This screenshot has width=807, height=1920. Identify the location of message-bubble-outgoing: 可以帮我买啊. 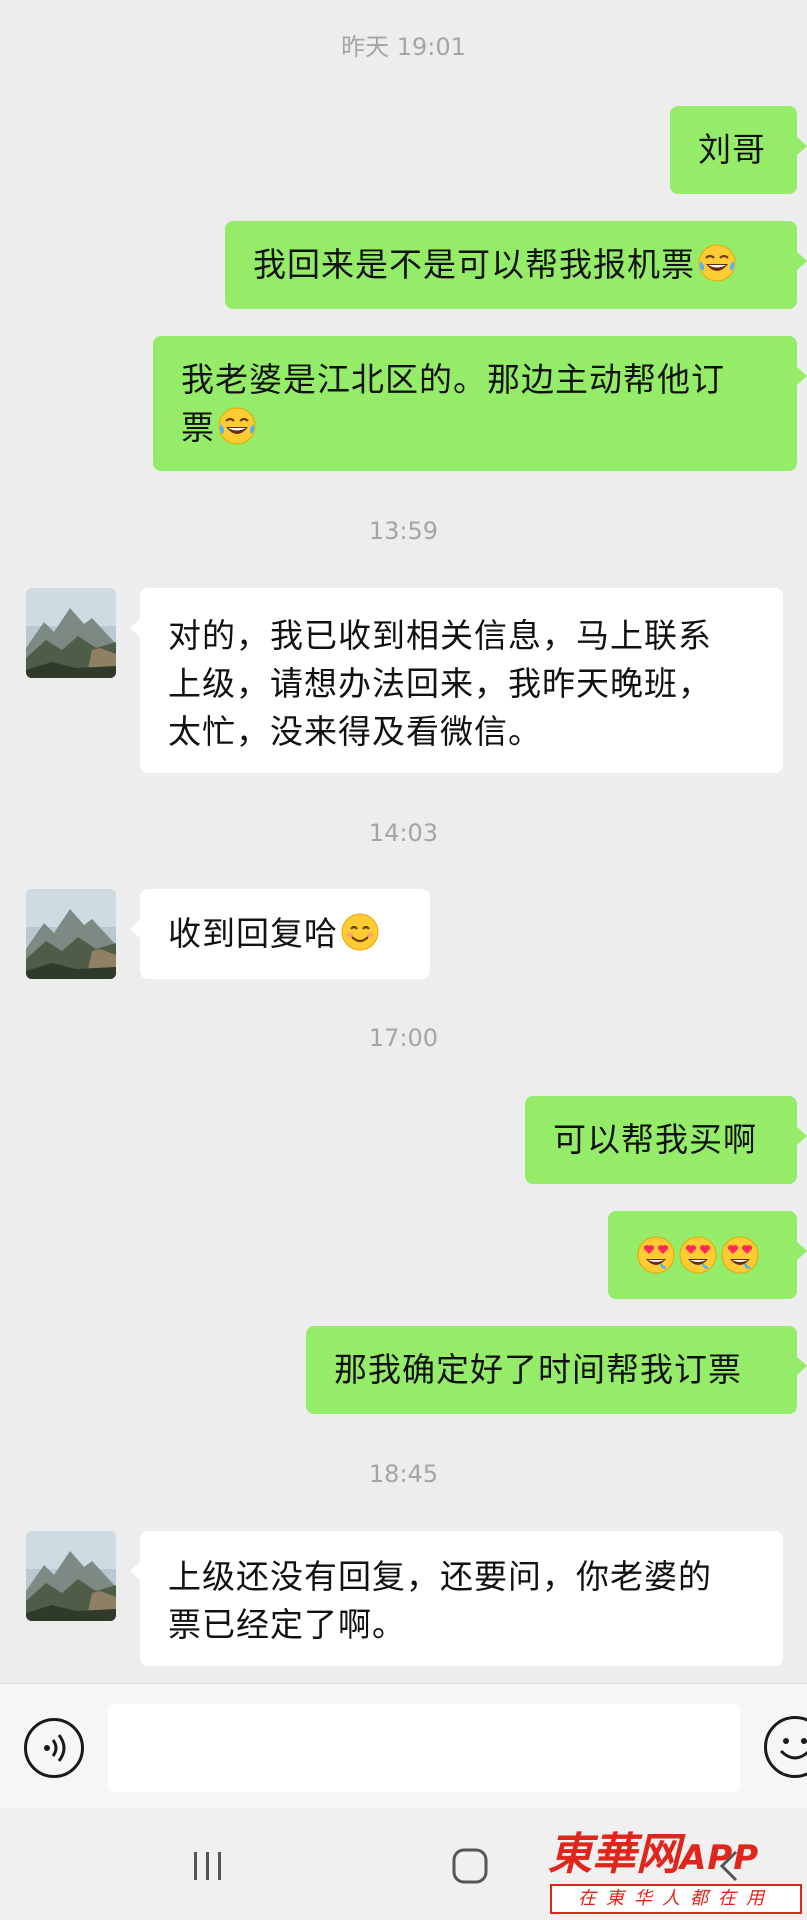
(666, 1140).